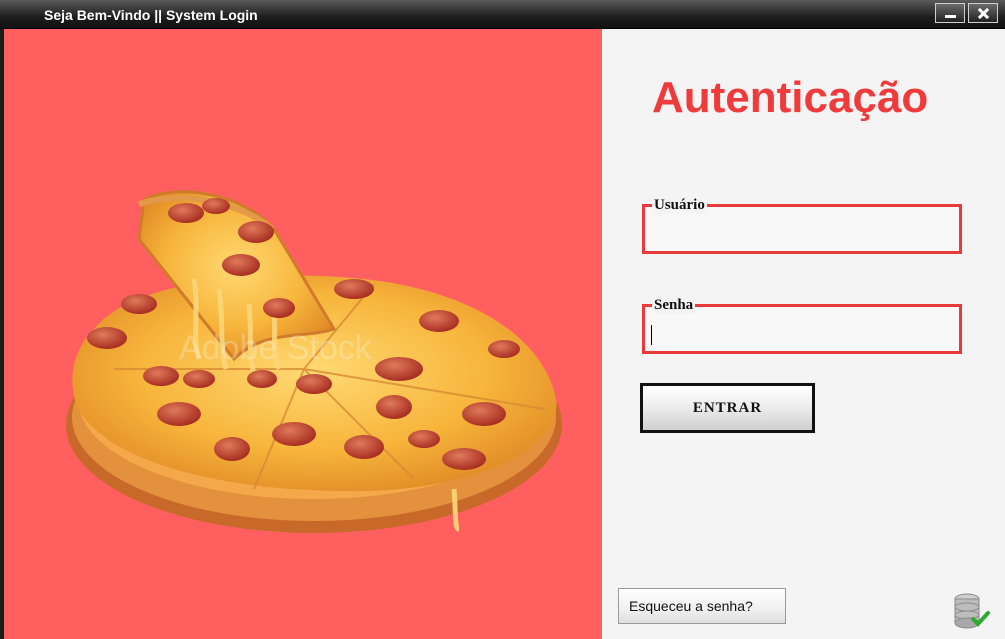 Image resolution: width=1005 pixels, height=639 pixels. What do you see at coordinates (276, 348) in the screenshot?
I see `watermark-text: Adobe Stock` at bounding box center [276, 348].